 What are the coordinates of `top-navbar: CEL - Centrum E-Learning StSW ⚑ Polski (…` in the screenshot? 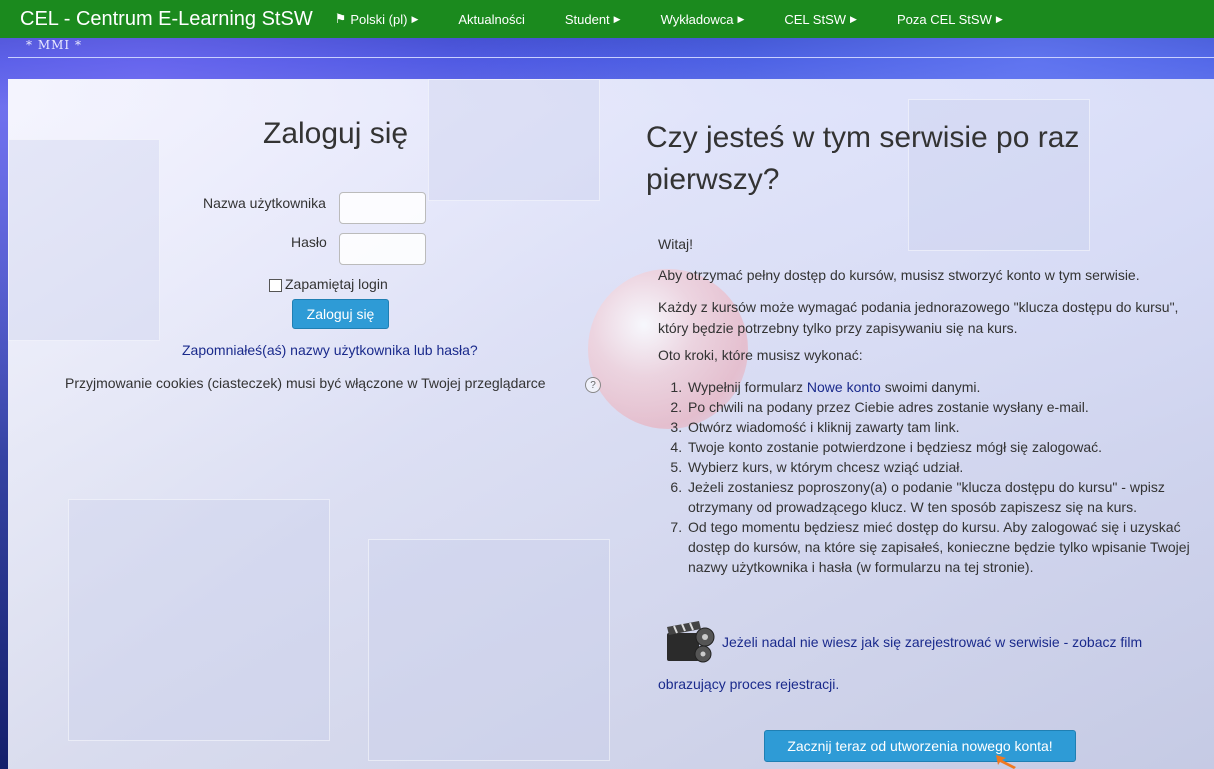 It's located at (607, 19).